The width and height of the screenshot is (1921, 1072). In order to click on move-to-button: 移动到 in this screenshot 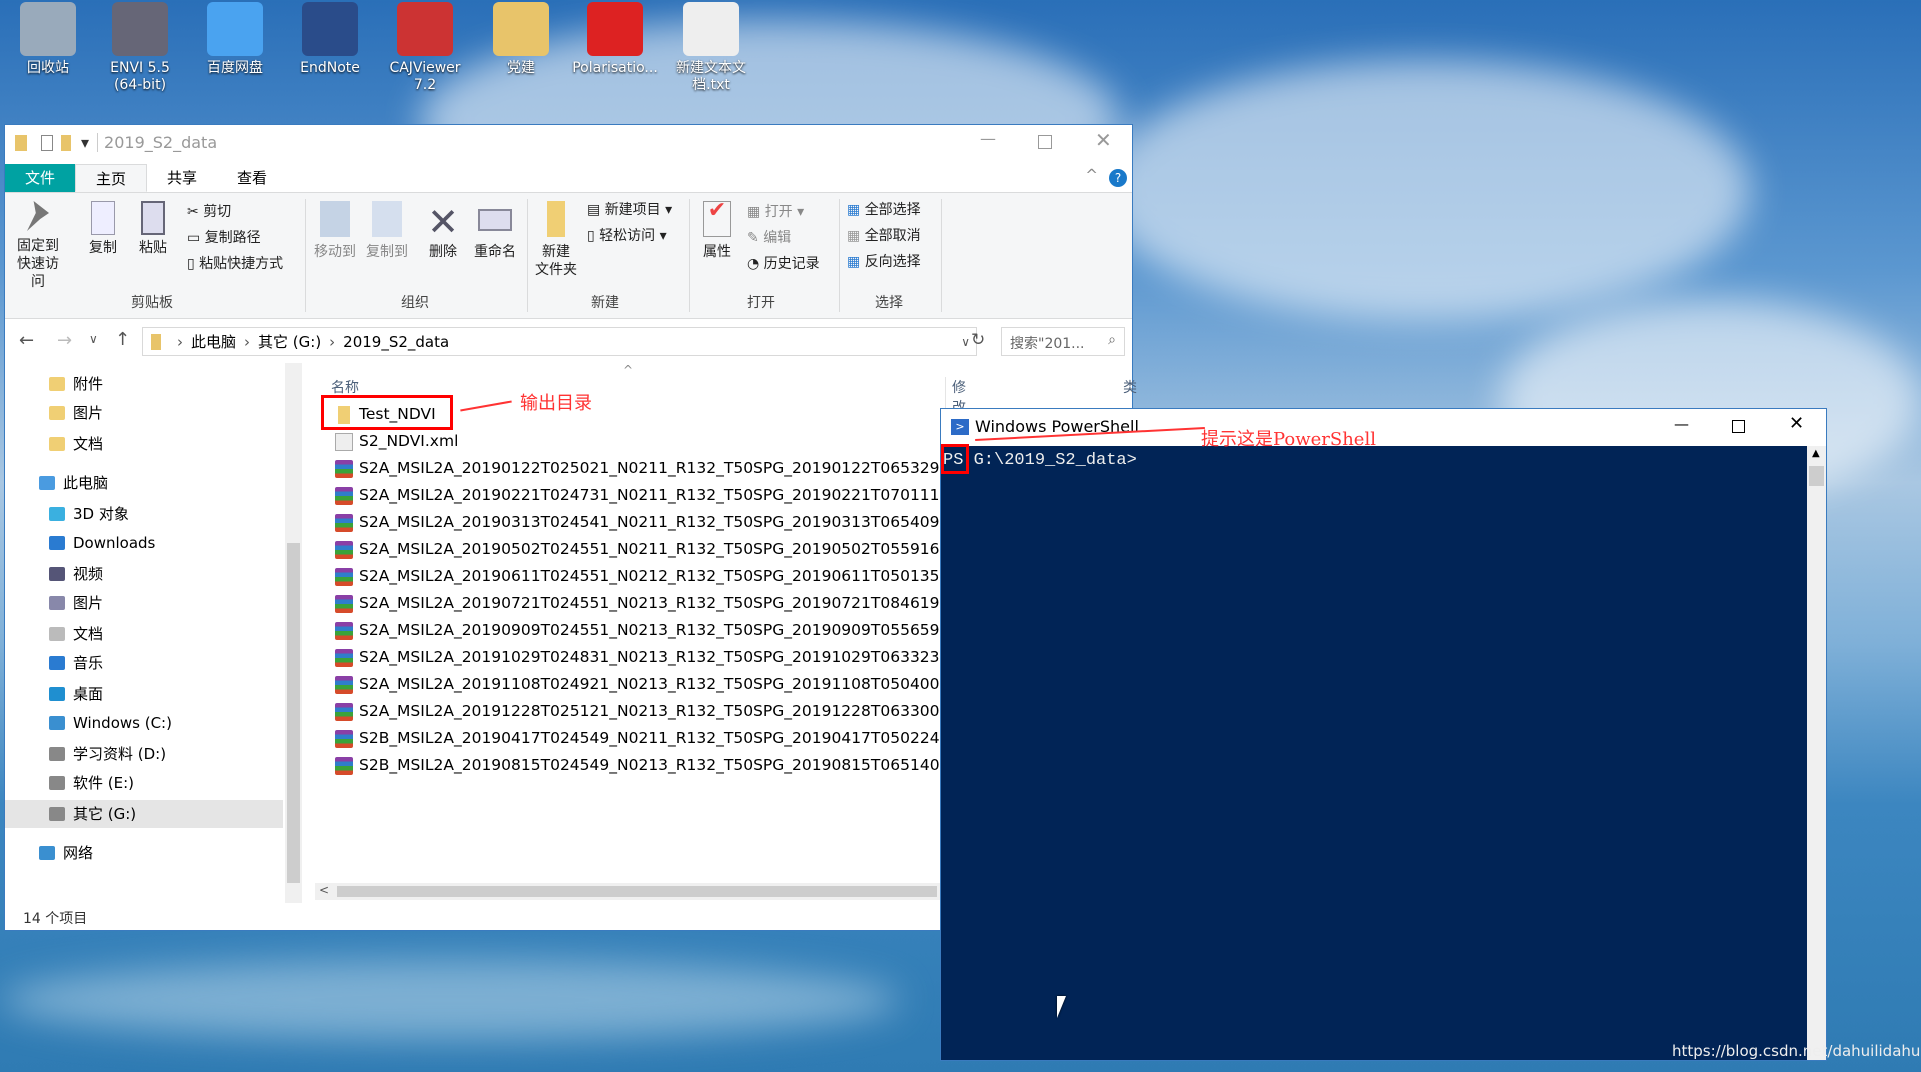, I will do `click(335, 231)`.